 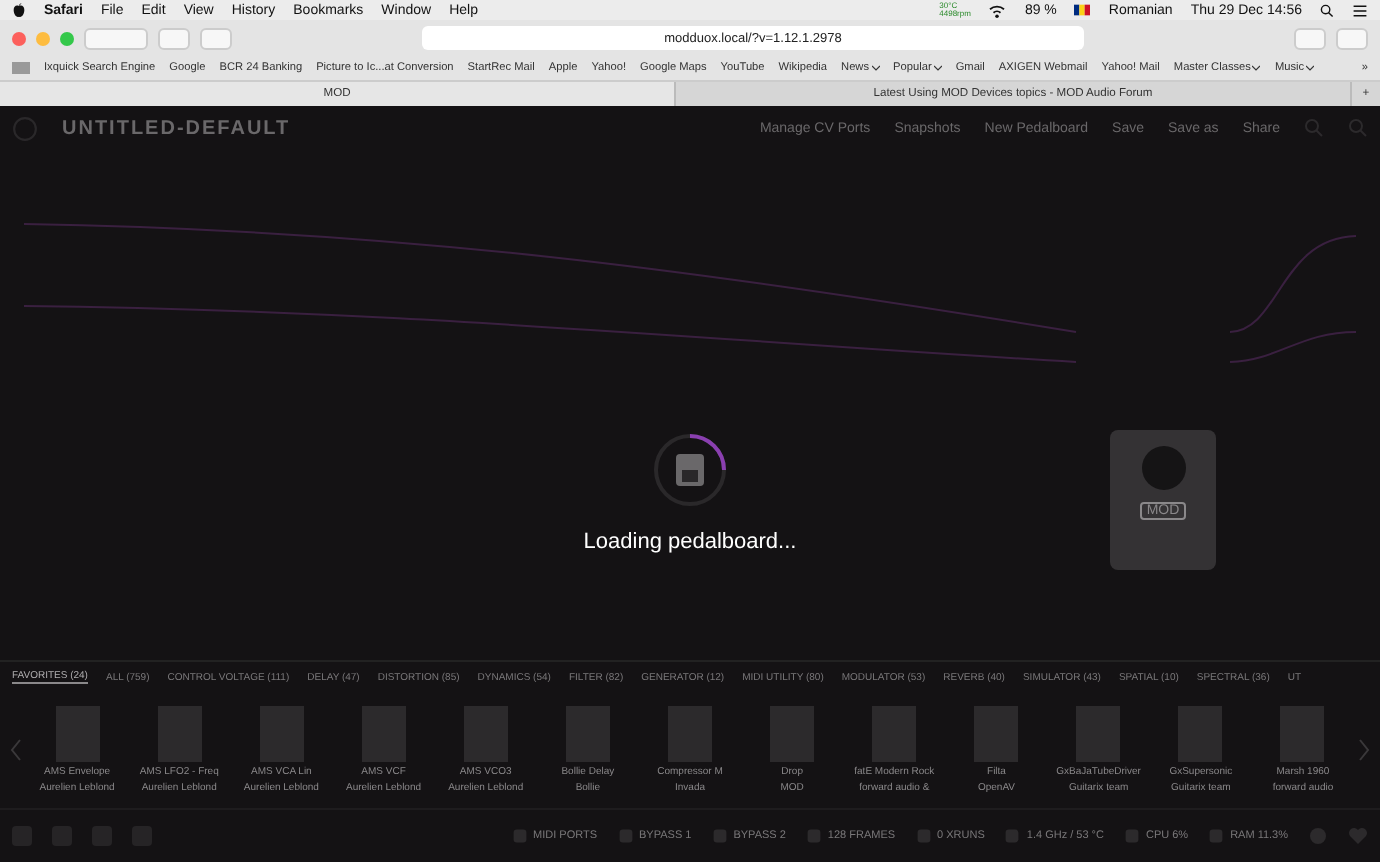 What do you see at coordinates (174, 38) in the screenshot?
I see `sidebar-button` at bounding box center [174, 38].